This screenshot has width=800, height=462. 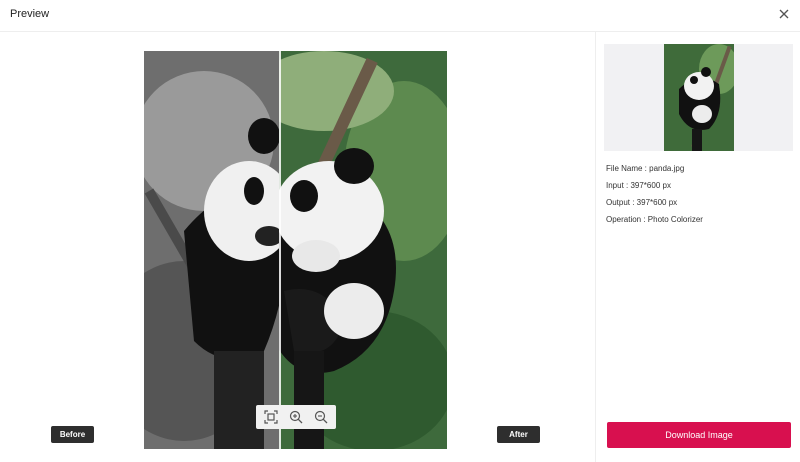 I want to click on zoom-toolbar, so click(x=296, y=417).